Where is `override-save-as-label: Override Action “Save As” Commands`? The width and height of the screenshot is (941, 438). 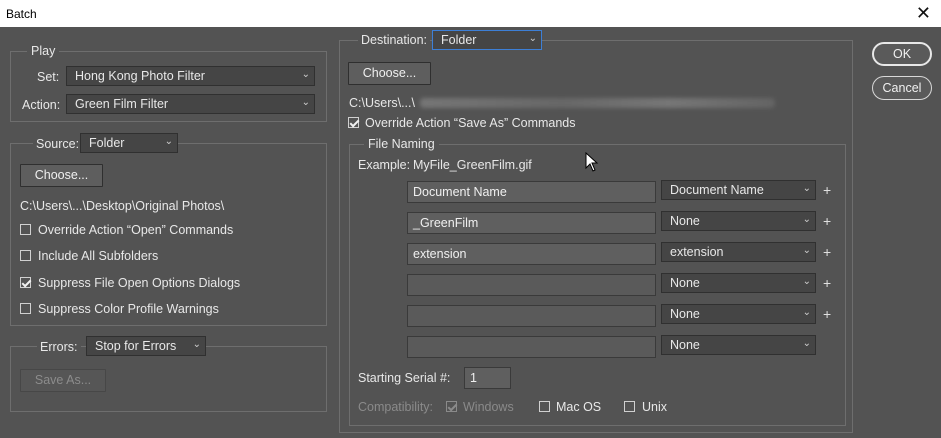
override-save-as-label: Override Action “Save As” Commands is located at coordinates (470, 123).